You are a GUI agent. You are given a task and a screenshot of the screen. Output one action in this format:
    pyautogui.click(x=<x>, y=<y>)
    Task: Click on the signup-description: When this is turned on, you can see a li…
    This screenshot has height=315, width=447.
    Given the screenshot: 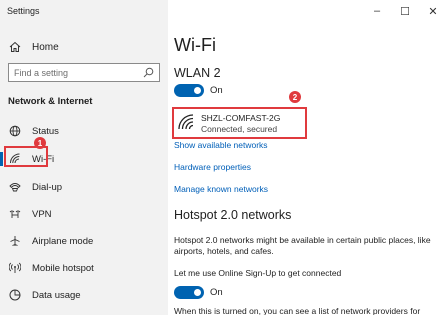 What is the action you would take?
    pyautogui.click(x=297, y=310)
    